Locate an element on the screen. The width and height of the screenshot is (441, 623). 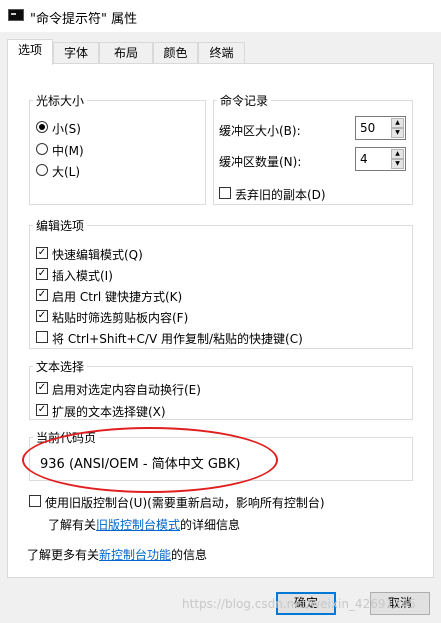
cursor-medium-label: 中(M) is located at coordinates (68, 150).